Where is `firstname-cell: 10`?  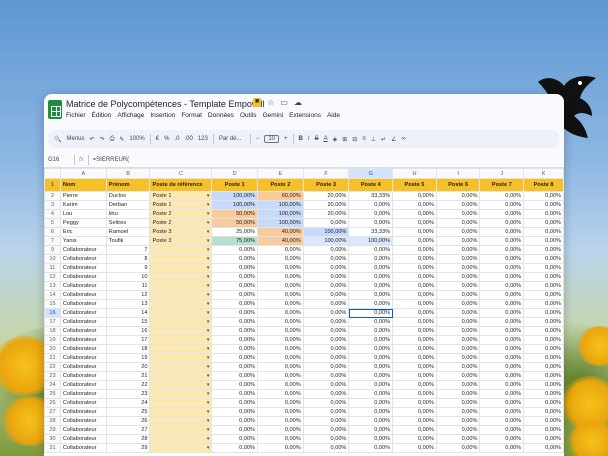
firstname-cell: 10 is located at coordinates (128, 277).